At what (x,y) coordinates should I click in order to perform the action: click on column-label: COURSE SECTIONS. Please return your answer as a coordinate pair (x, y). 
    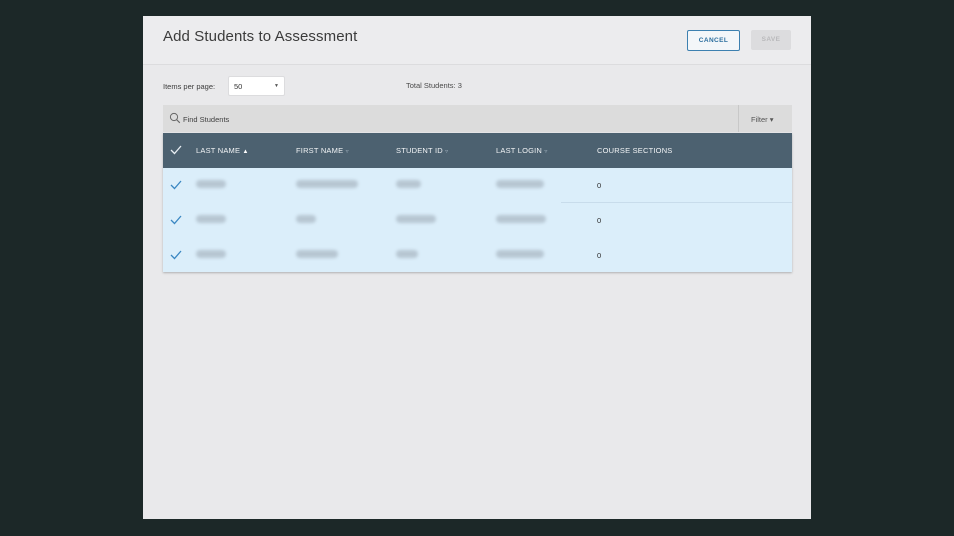
    Looking at the image, I should click on (635, 150).